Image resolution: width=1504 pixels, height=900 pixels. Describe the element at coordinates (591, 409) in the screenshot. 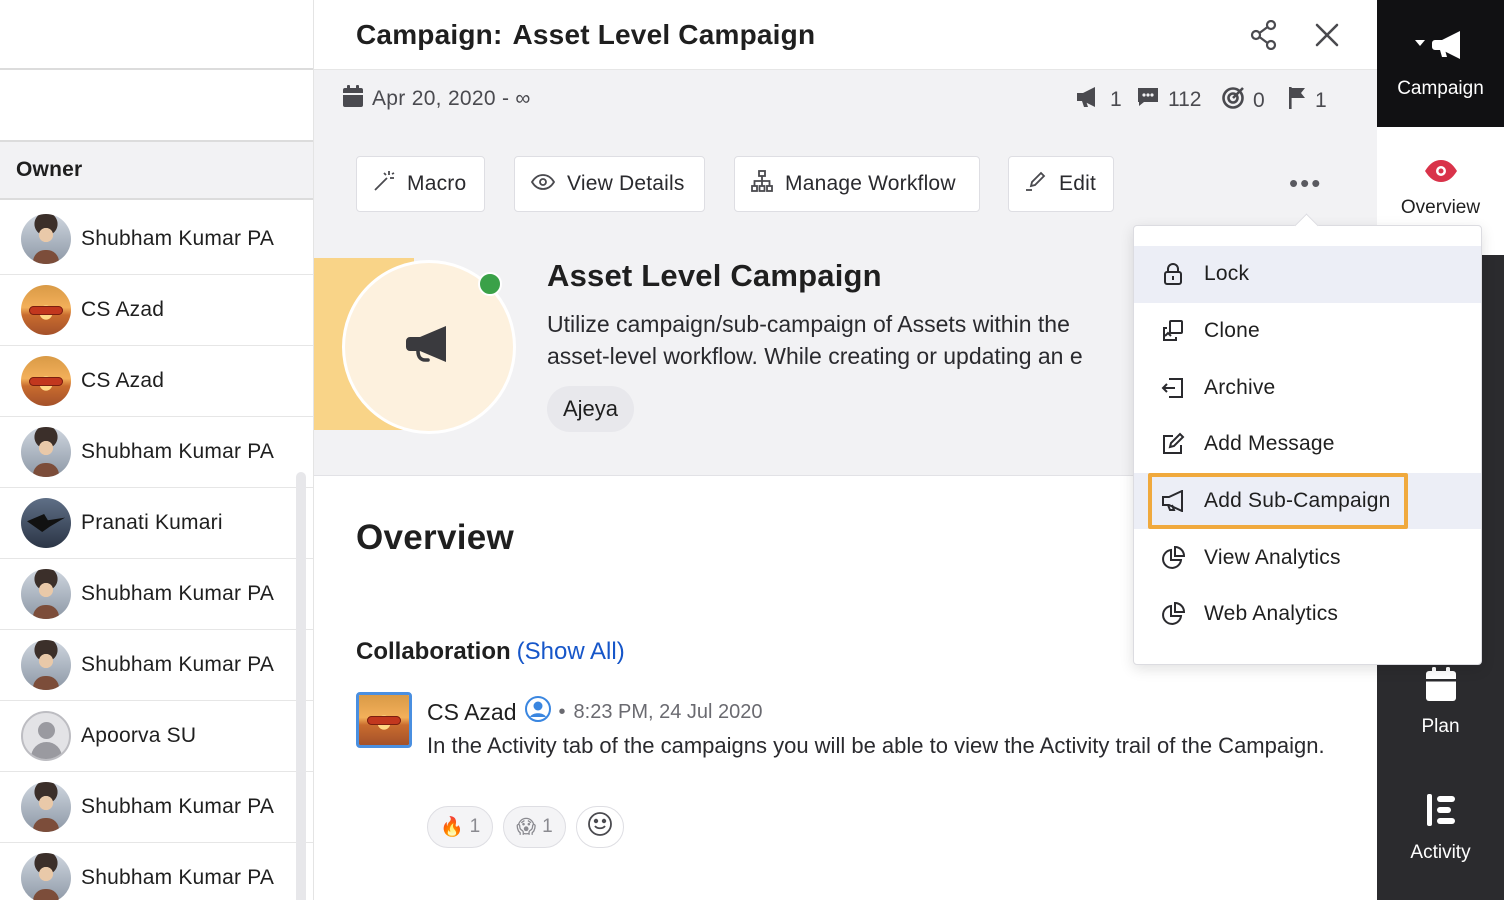

I see `owner-tag: Ajeya` at that location.